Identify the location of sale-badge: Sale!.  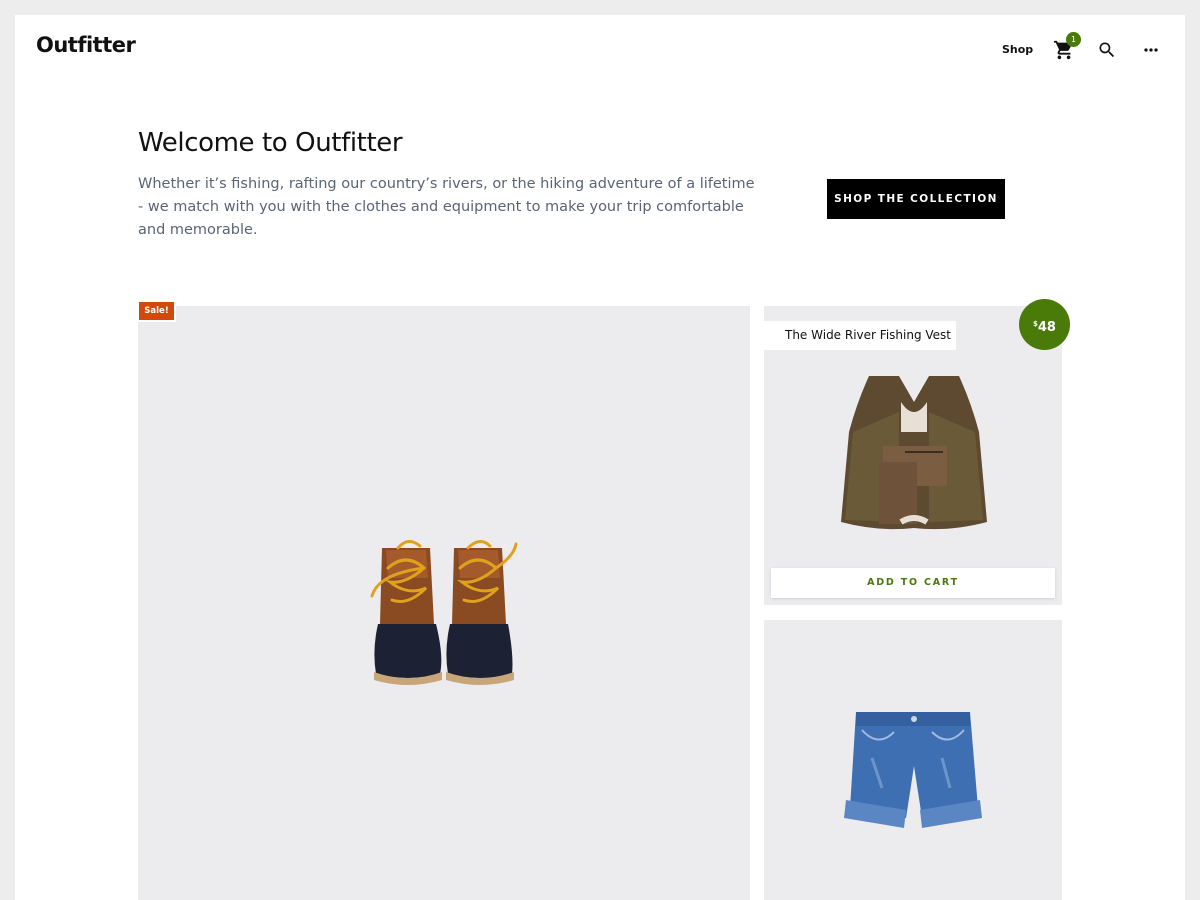
(157, 311).